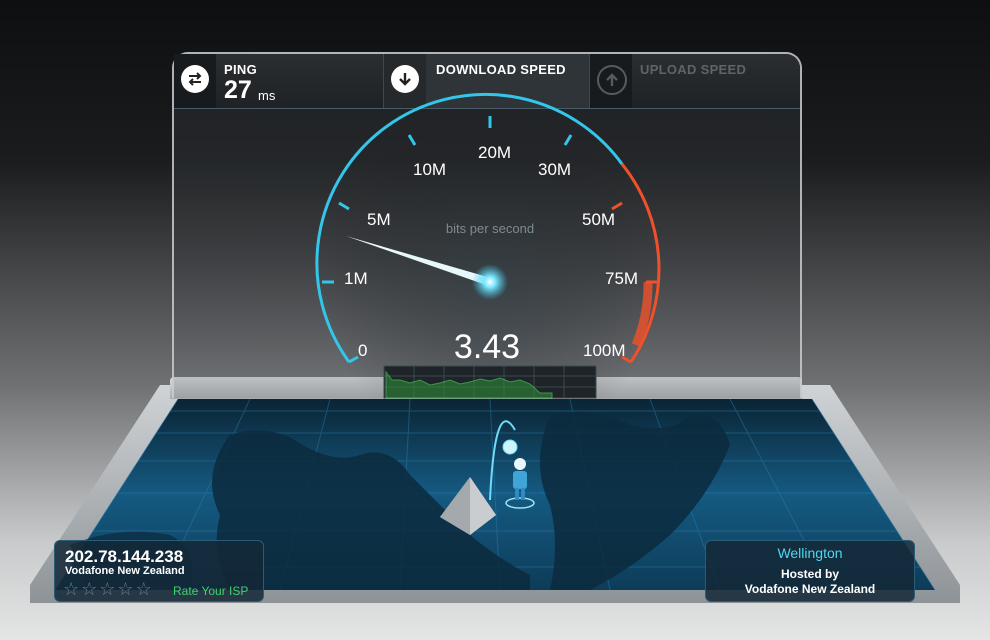 This screenshot has width=990, height=640. What do you see at coordinates (362, 350) in the screenshot?
I see `tick-label-0: 0` at bounding box center [362, 350].